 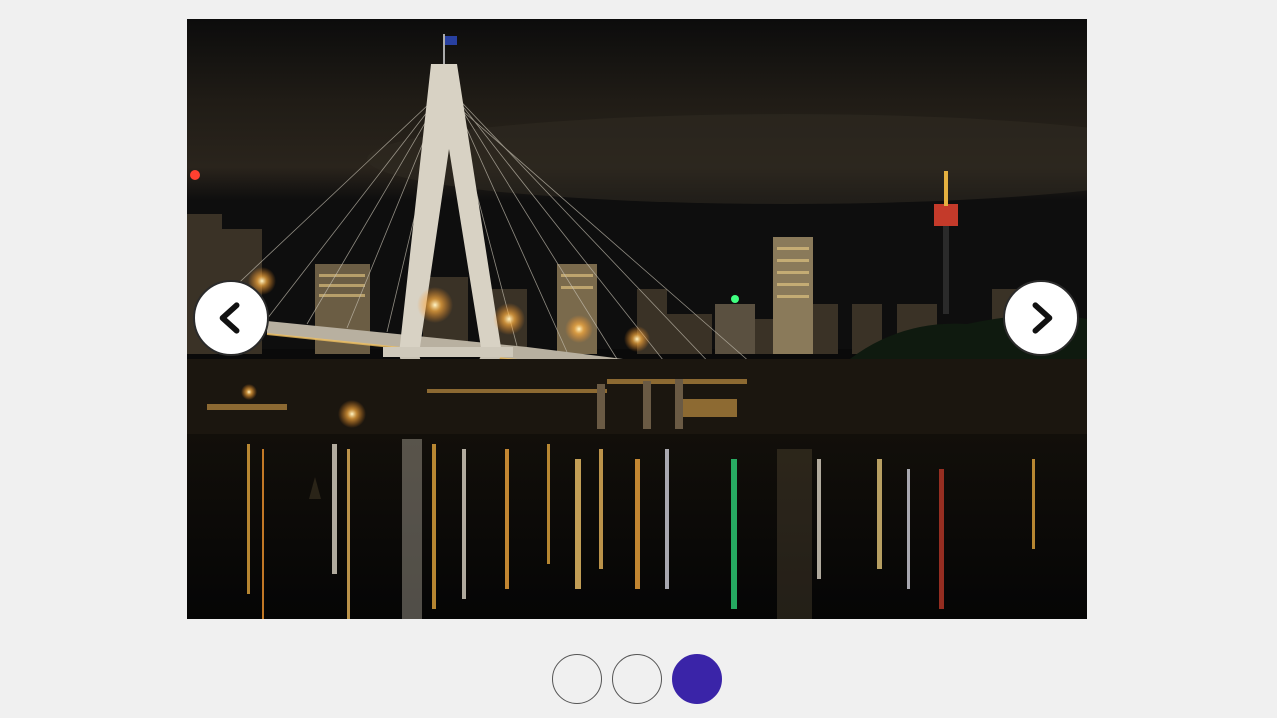 I want to click on next-slide-button, so click(x=1041, y=318).